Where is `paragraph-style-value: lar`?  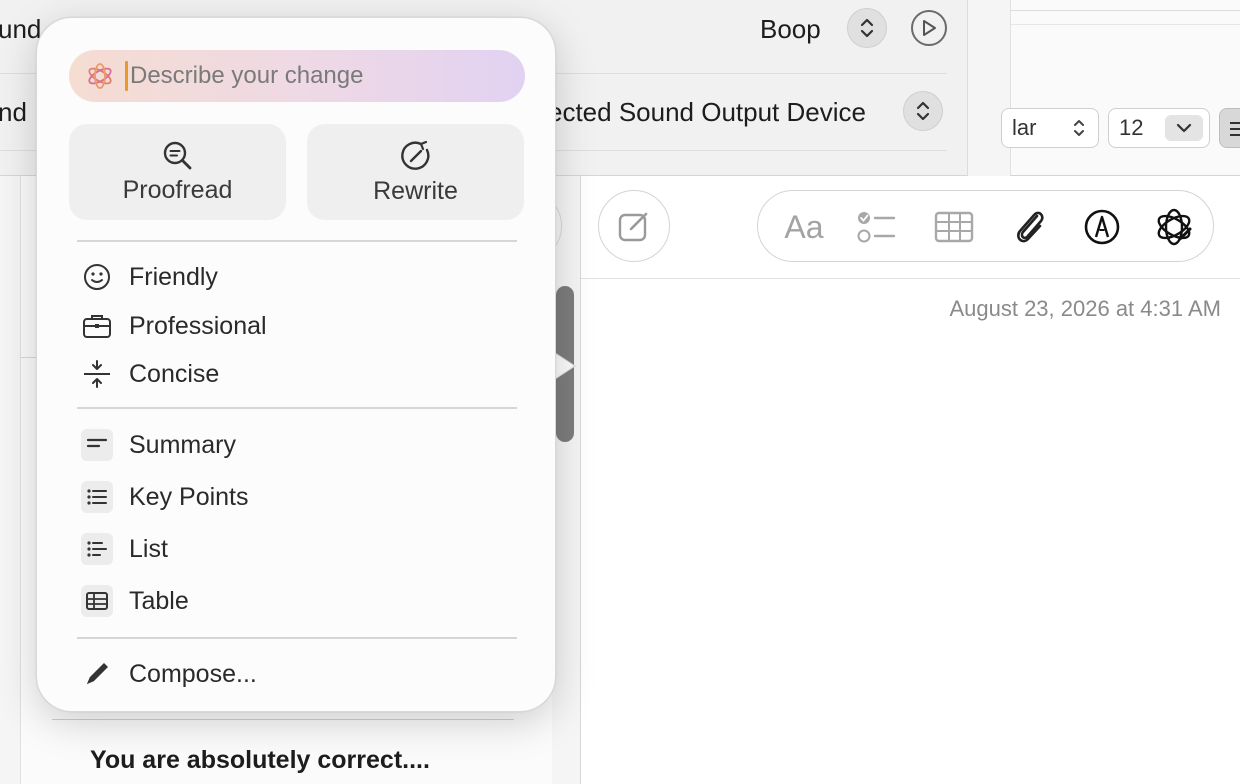 paragraph-style-value: lar is located at coordinates (1024, 127).